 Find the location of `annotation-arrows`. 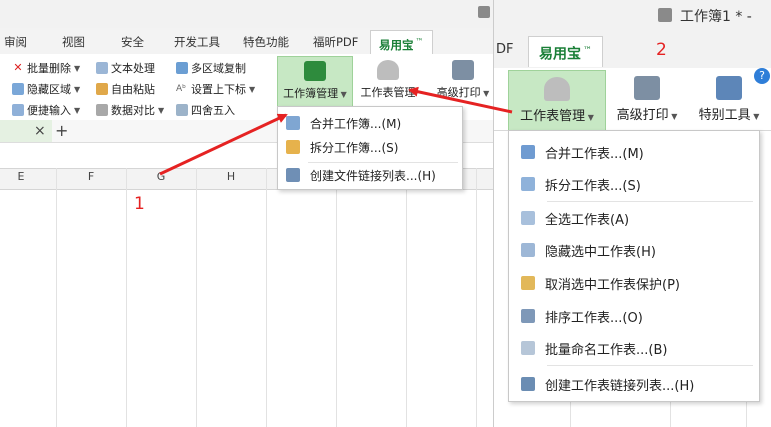

annotation-arrows is located at coordinates (336, 131).